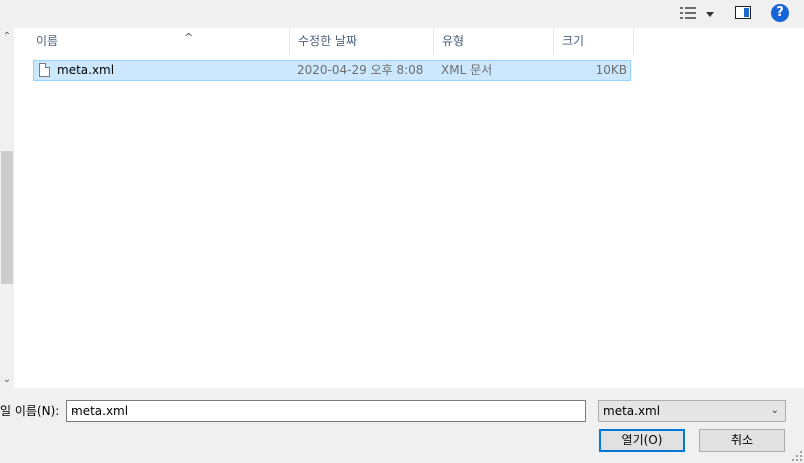 This screenshot has height=463, width=804. What do you see at coordinates (7, 379) in the screenshot?
I see `scroll-down-icon: ⌄` at bounding box center [7, 379].